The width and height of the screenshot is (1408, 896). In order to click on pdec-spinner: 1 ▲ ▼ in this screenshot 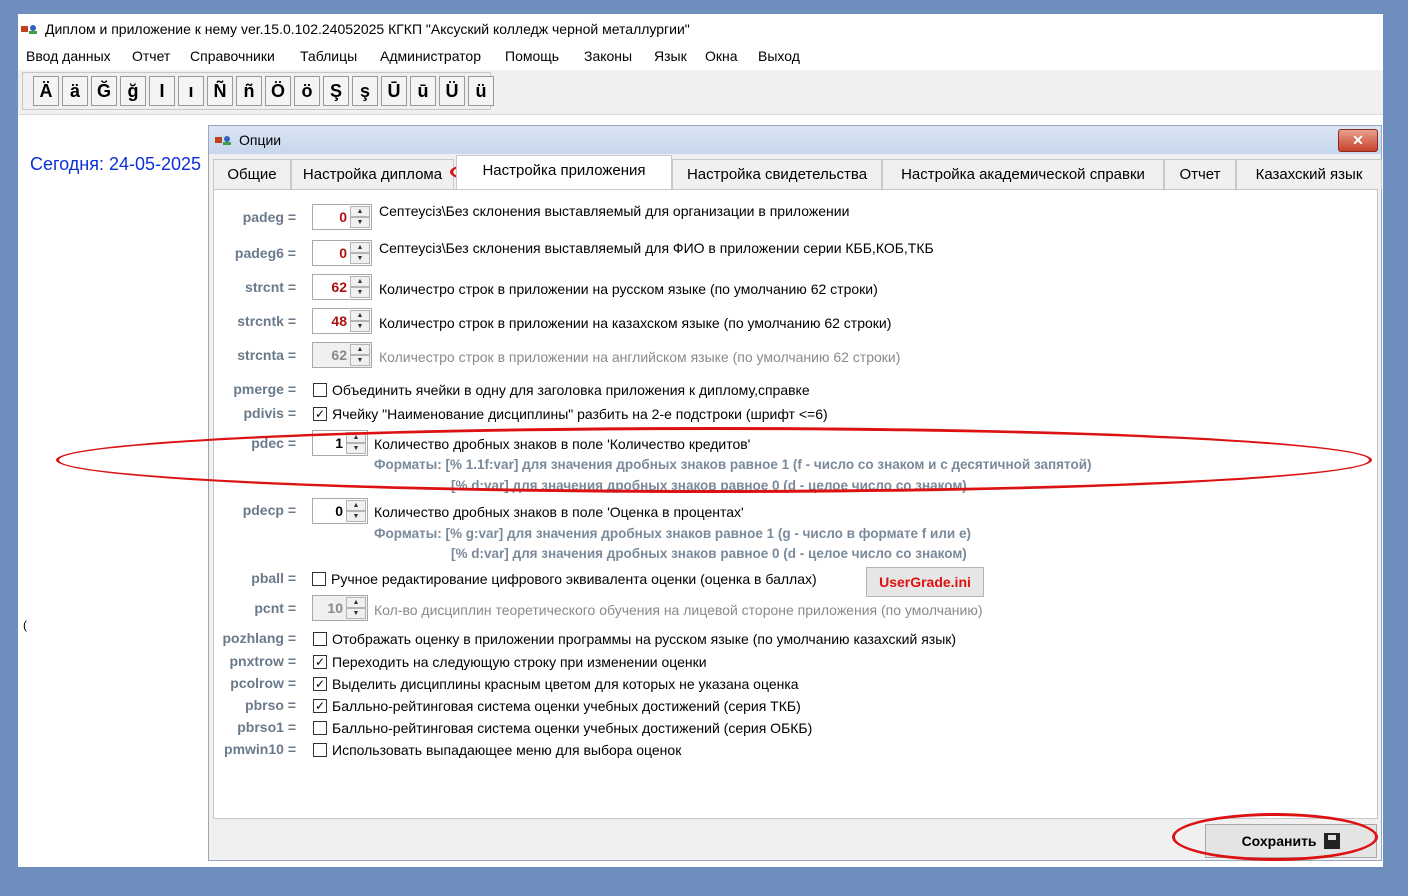, I will do `click(340, 443)`.